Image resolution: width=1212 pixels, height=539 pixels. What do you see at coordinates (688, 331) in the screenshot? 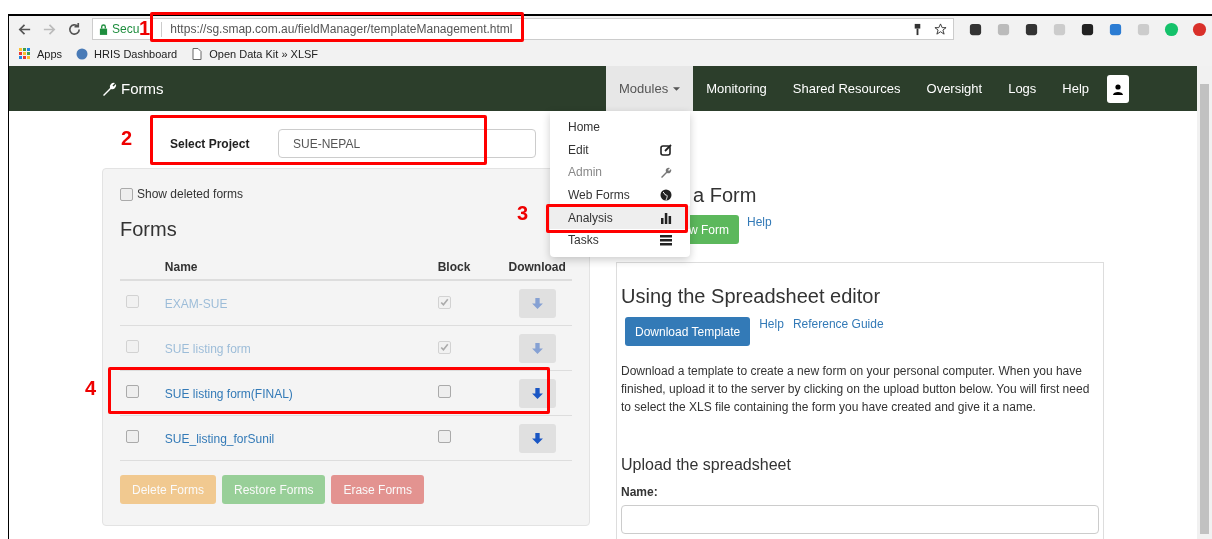
I see `download-template-button: Download Template` at bounding box center [688, 331].